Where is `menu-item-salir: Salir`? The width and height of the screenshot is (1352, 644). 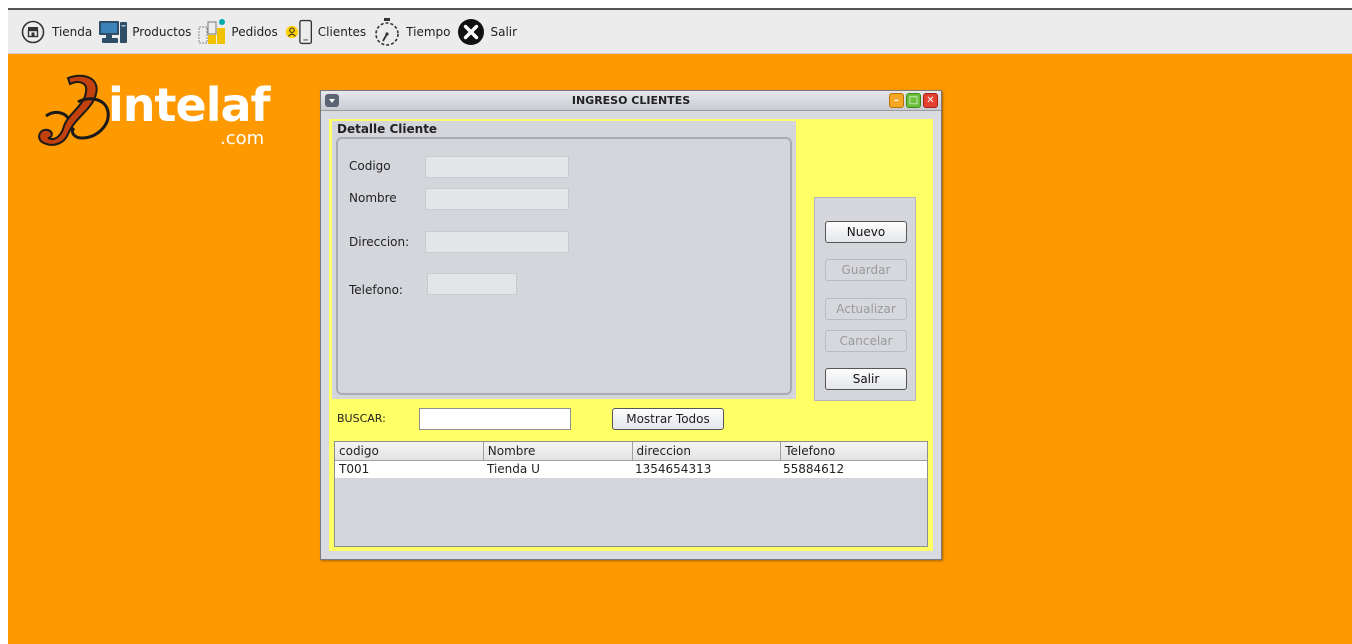
menu-item-salir: Salir is located at coordinates (486, 32).